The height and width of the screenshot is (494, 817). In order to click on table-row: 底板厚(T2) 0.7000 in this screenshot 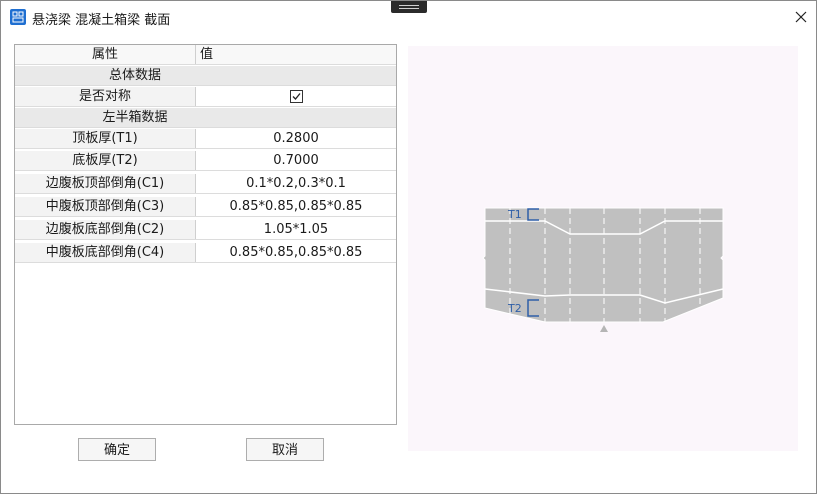, I will do `click(205, 161)`.